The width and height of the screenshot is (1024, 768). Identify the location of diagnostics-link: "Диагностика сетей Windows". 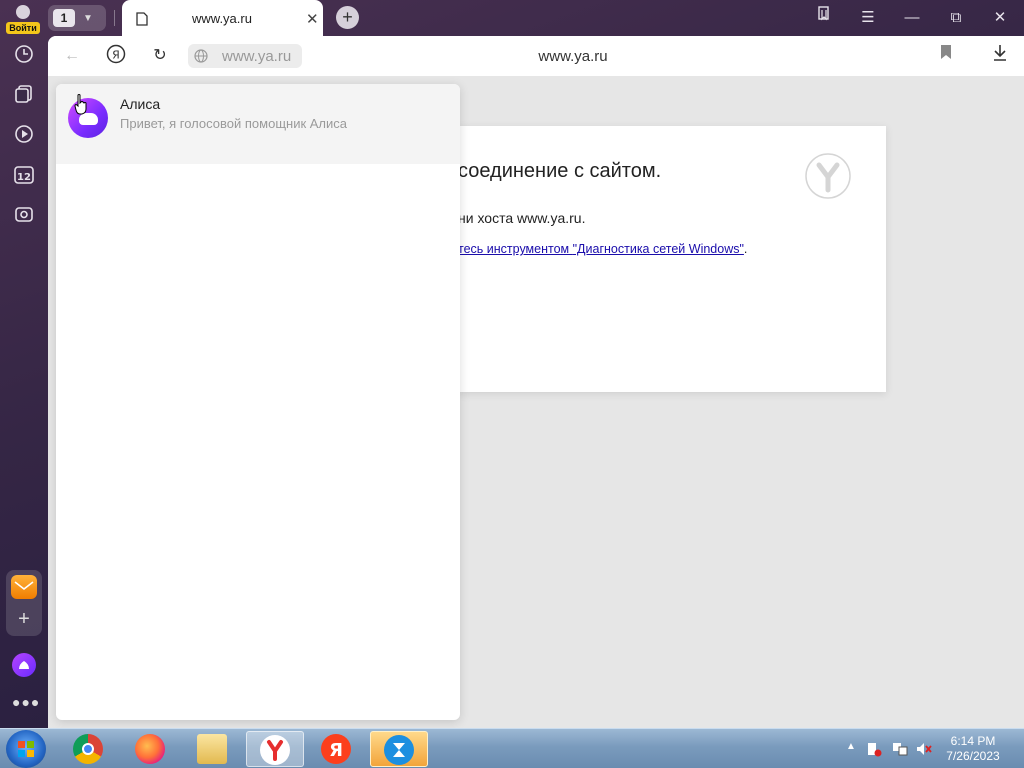
(658, 249).